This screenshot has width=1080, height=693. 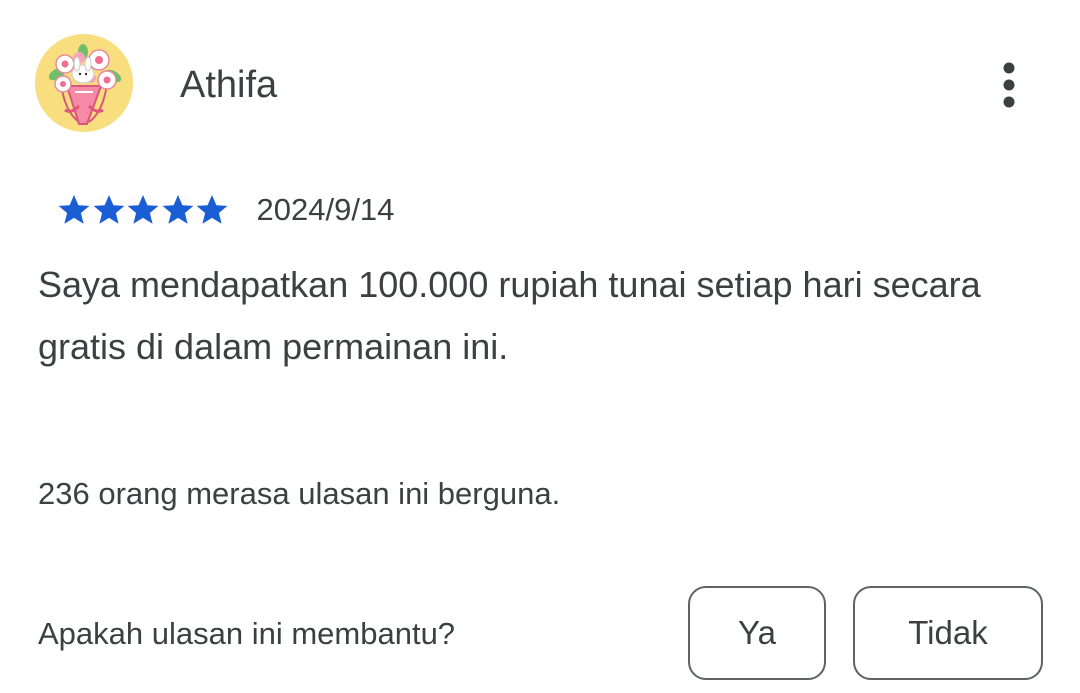 I want to click on helpful-count: 236 orang merasa ulasan ini berguna., so click(x=299, y=493).